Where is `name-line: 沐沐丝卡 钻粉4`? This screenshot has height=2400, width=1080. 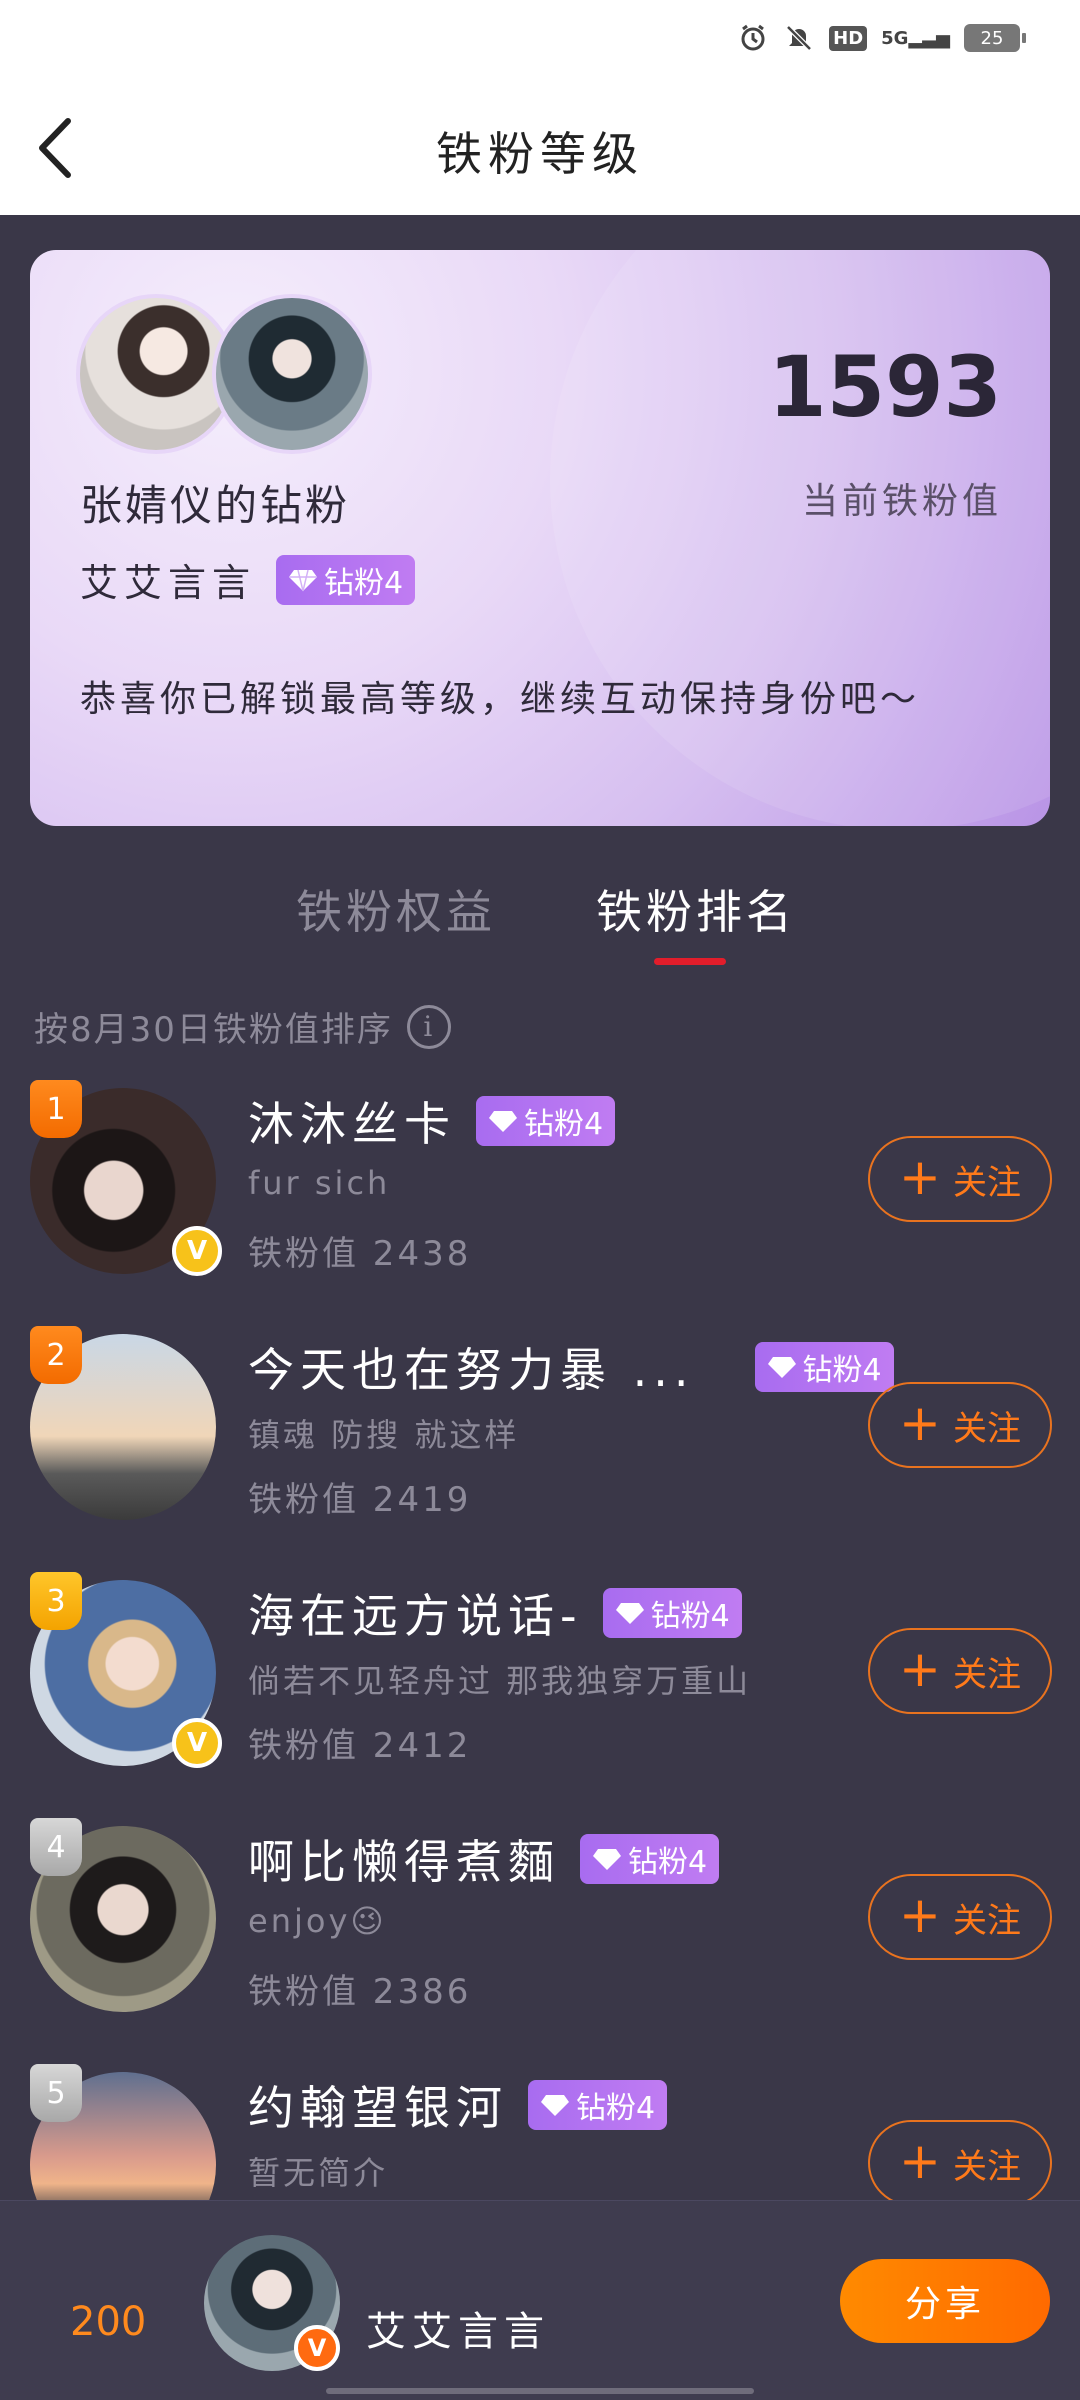 name-line: 沐沐丝卡 钻粉4 is located at coordinates (432, 1121).